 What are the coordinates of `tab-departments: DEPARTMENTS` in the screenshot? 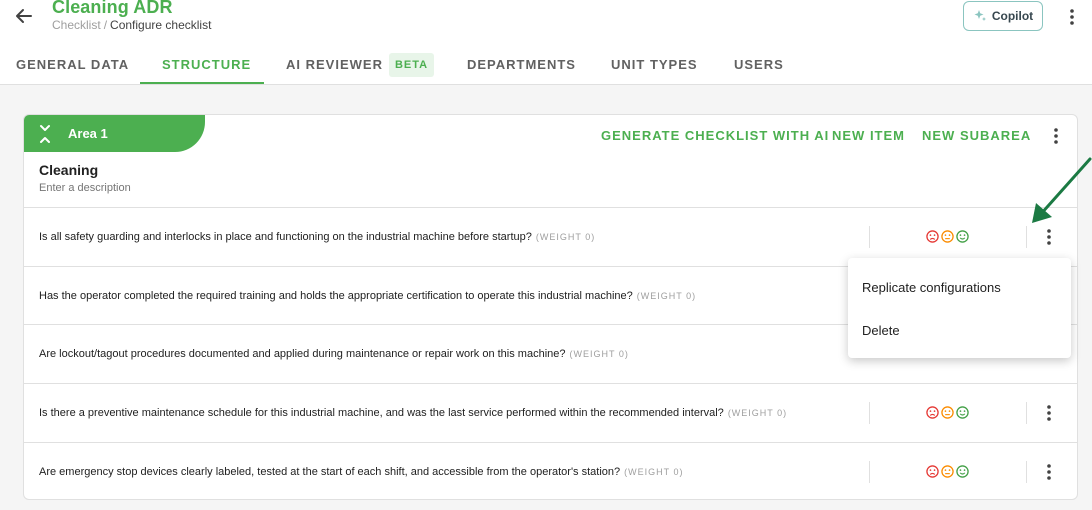 It's located at (521, 64).